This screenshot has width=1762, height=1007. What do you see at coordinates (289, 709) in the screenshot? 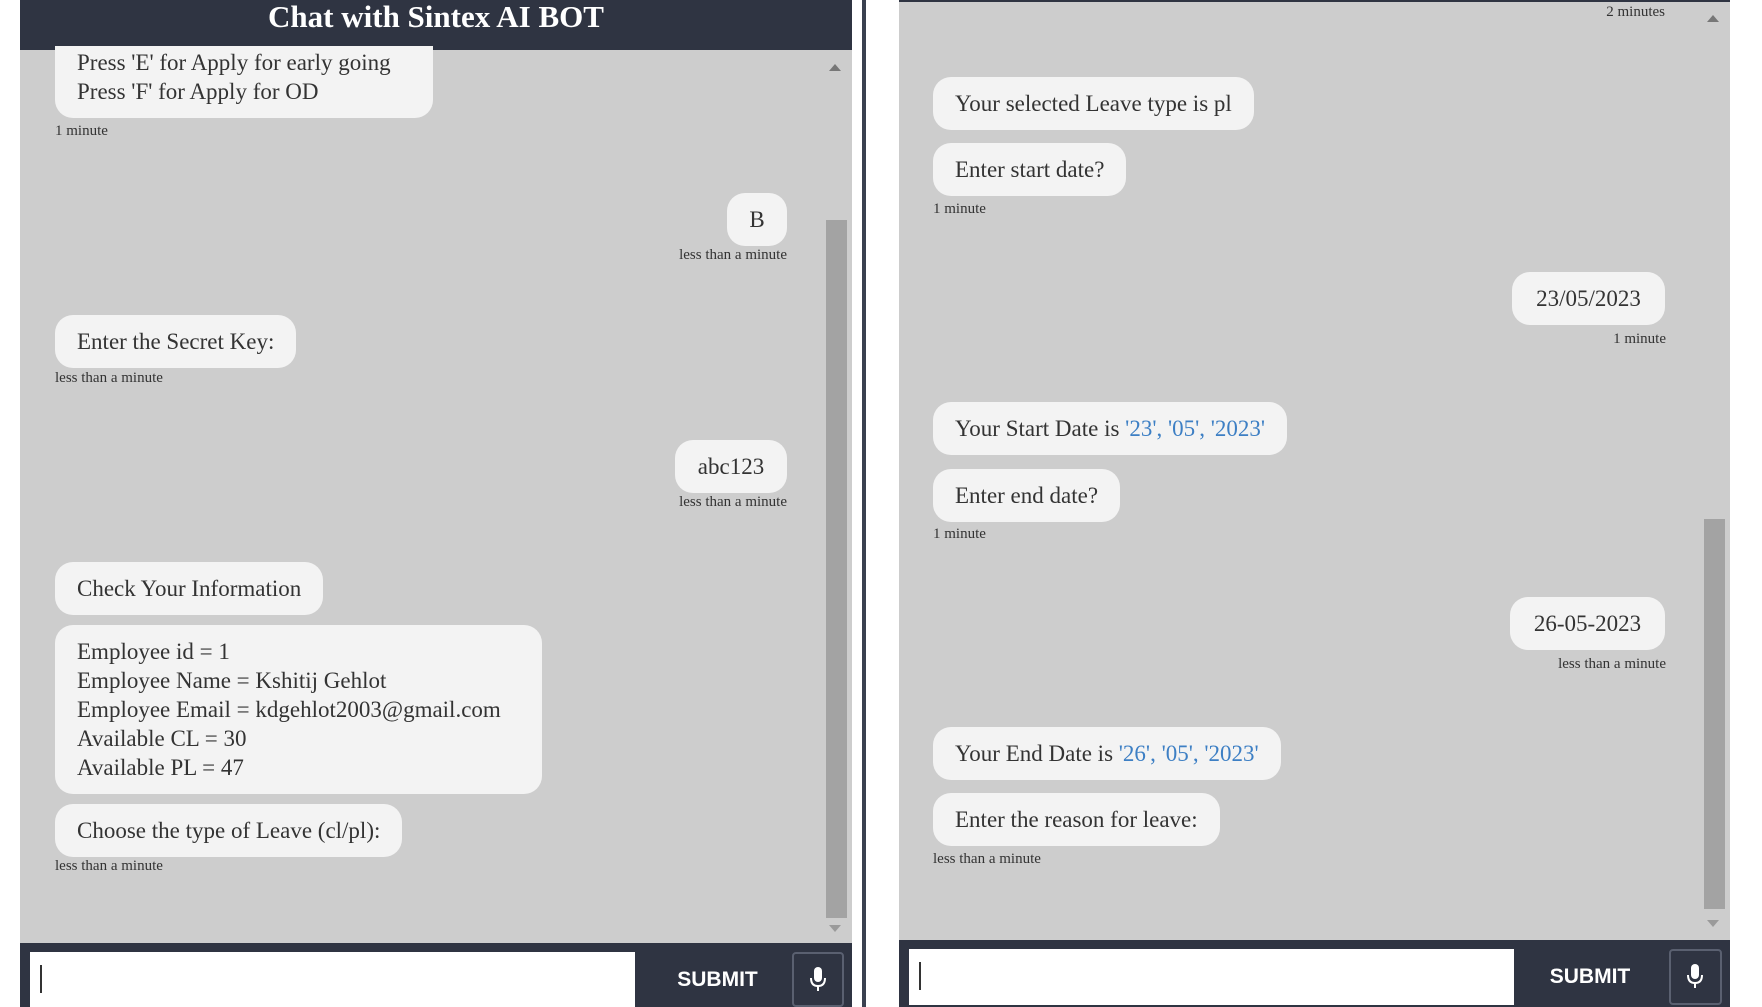
I see `message-line: Employee Email = kdgehlot2003@gmail.com` at bounding box center [289, 709].